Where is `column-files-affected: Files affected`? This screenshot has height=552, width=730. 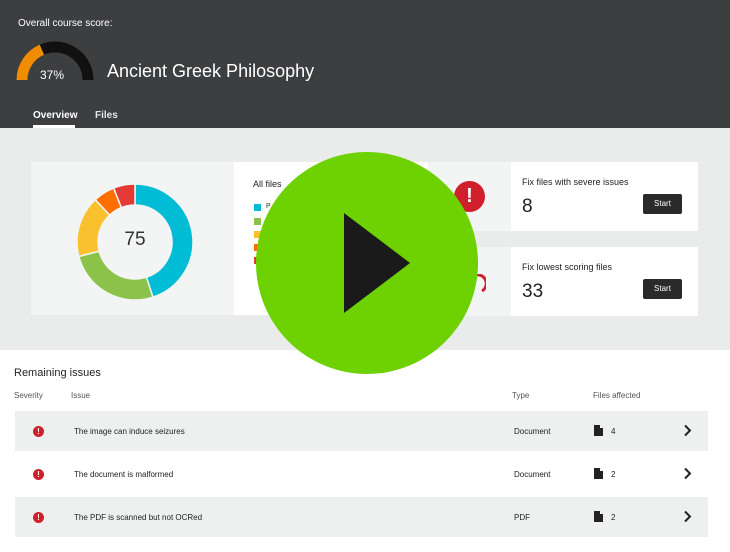
column-files-affected: Files affected is located at coordinates (617, 395).